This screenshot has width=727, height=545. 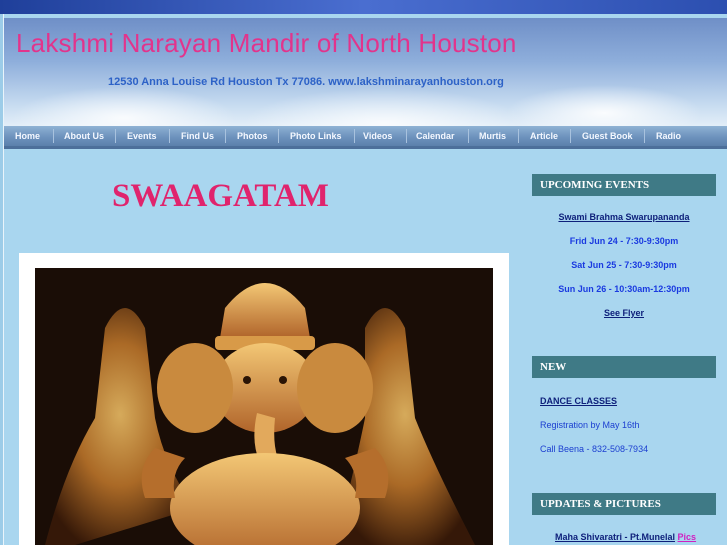 What do you see at coordinates (363, 7) in the screenshot?
I see `top-strip` at bounding box center [363, 7].